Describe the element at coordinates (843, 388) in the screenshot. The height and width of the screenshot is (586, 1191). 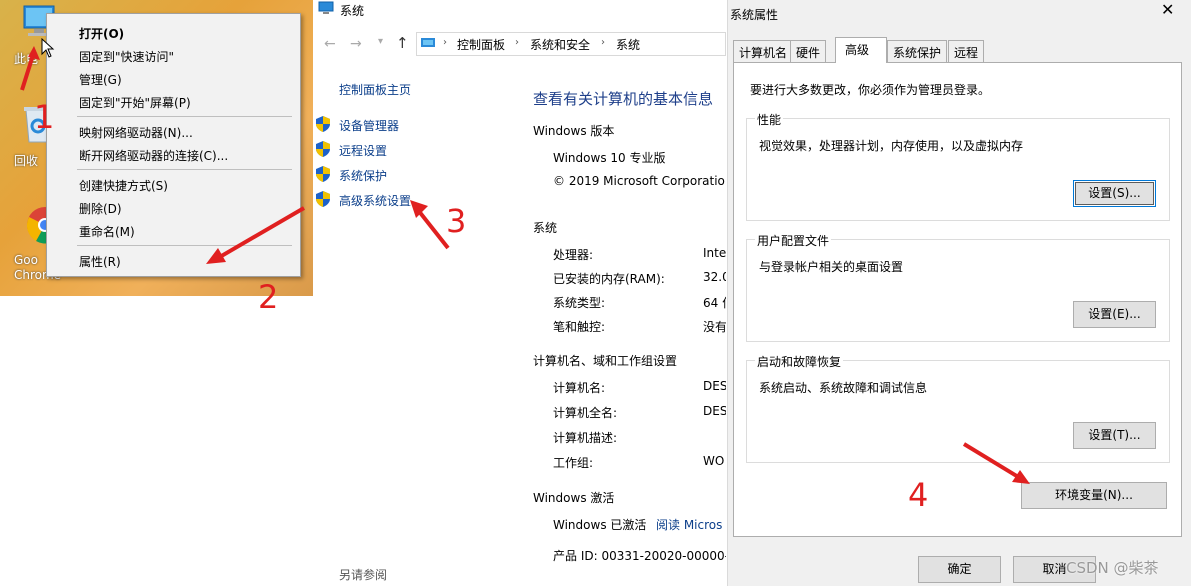
I see `group-desc-startup-recovery: 系统启动、系统故障和调试信息` at that location.